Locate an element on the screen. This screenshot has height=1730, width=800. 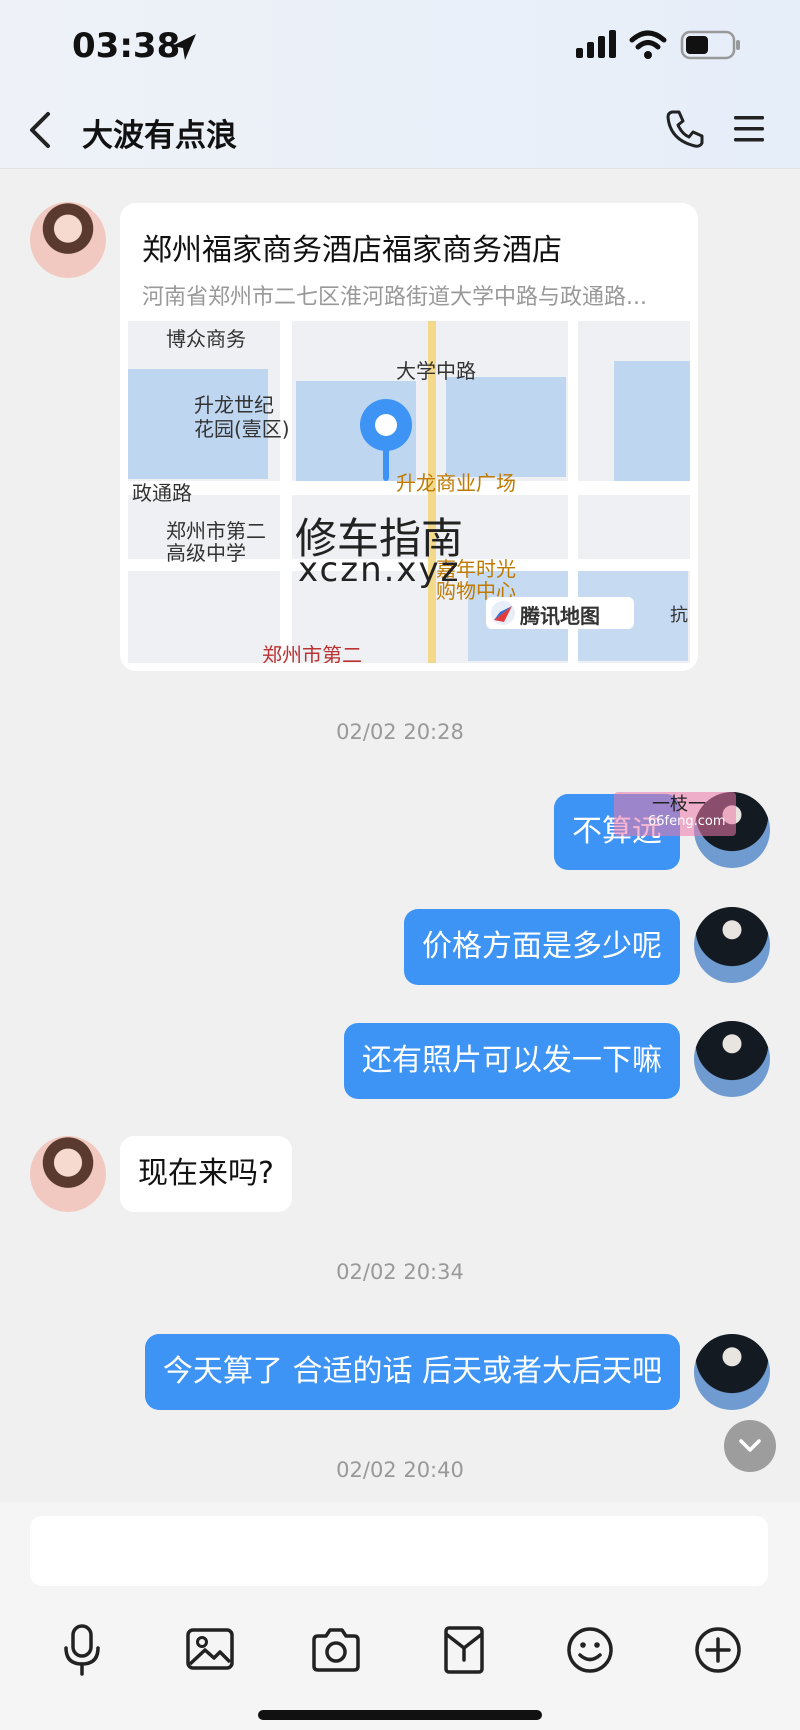
battery-icon is located at coordinates (710, 45).